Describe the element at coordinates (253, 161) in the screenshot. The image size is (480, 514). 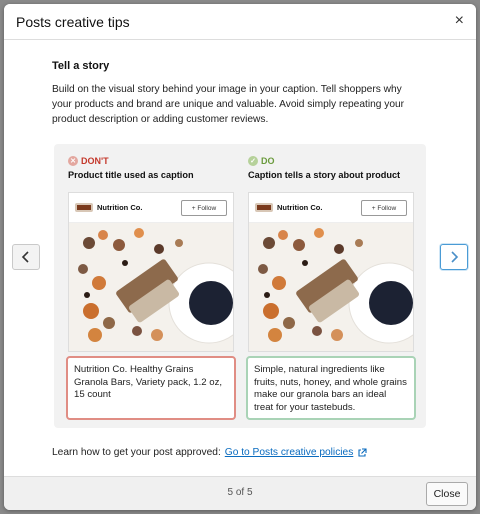
I see `check-circle-icon: ✓` at that location.